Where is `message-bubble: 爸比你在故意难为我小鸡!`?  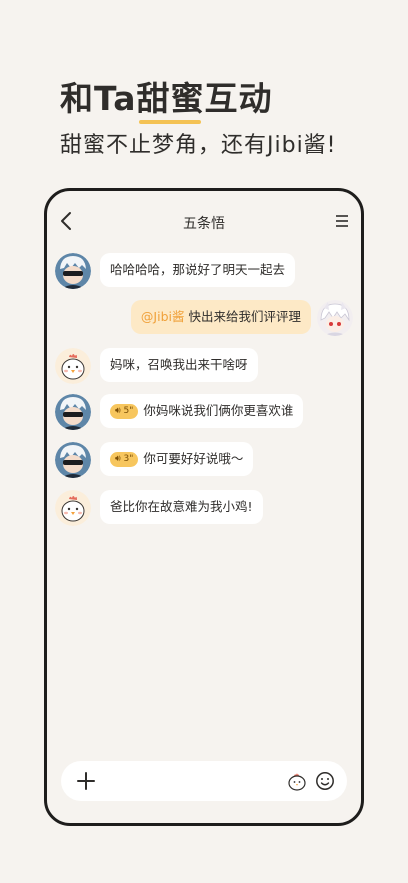 message-bubble: 爸比你在故意难为我小鸡! is located at coordinates (181, 507).